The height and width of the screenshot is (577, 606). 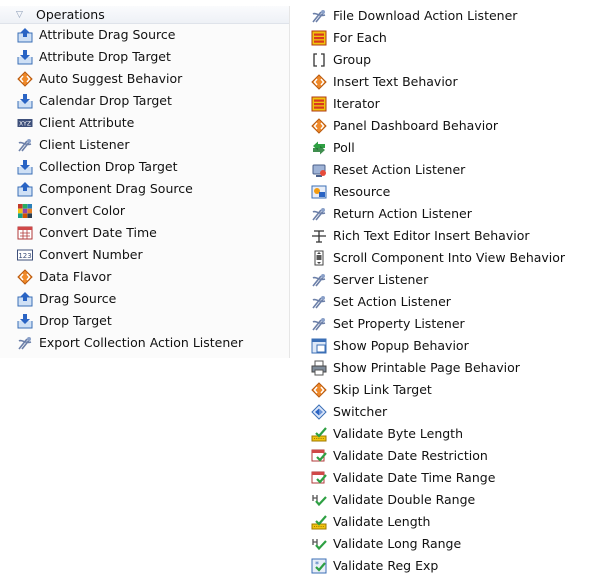 What do you see at coordinates (455, 500) in the screenshot?
I see `list-item: Validate Double Range` at bounding box center [455, 500].